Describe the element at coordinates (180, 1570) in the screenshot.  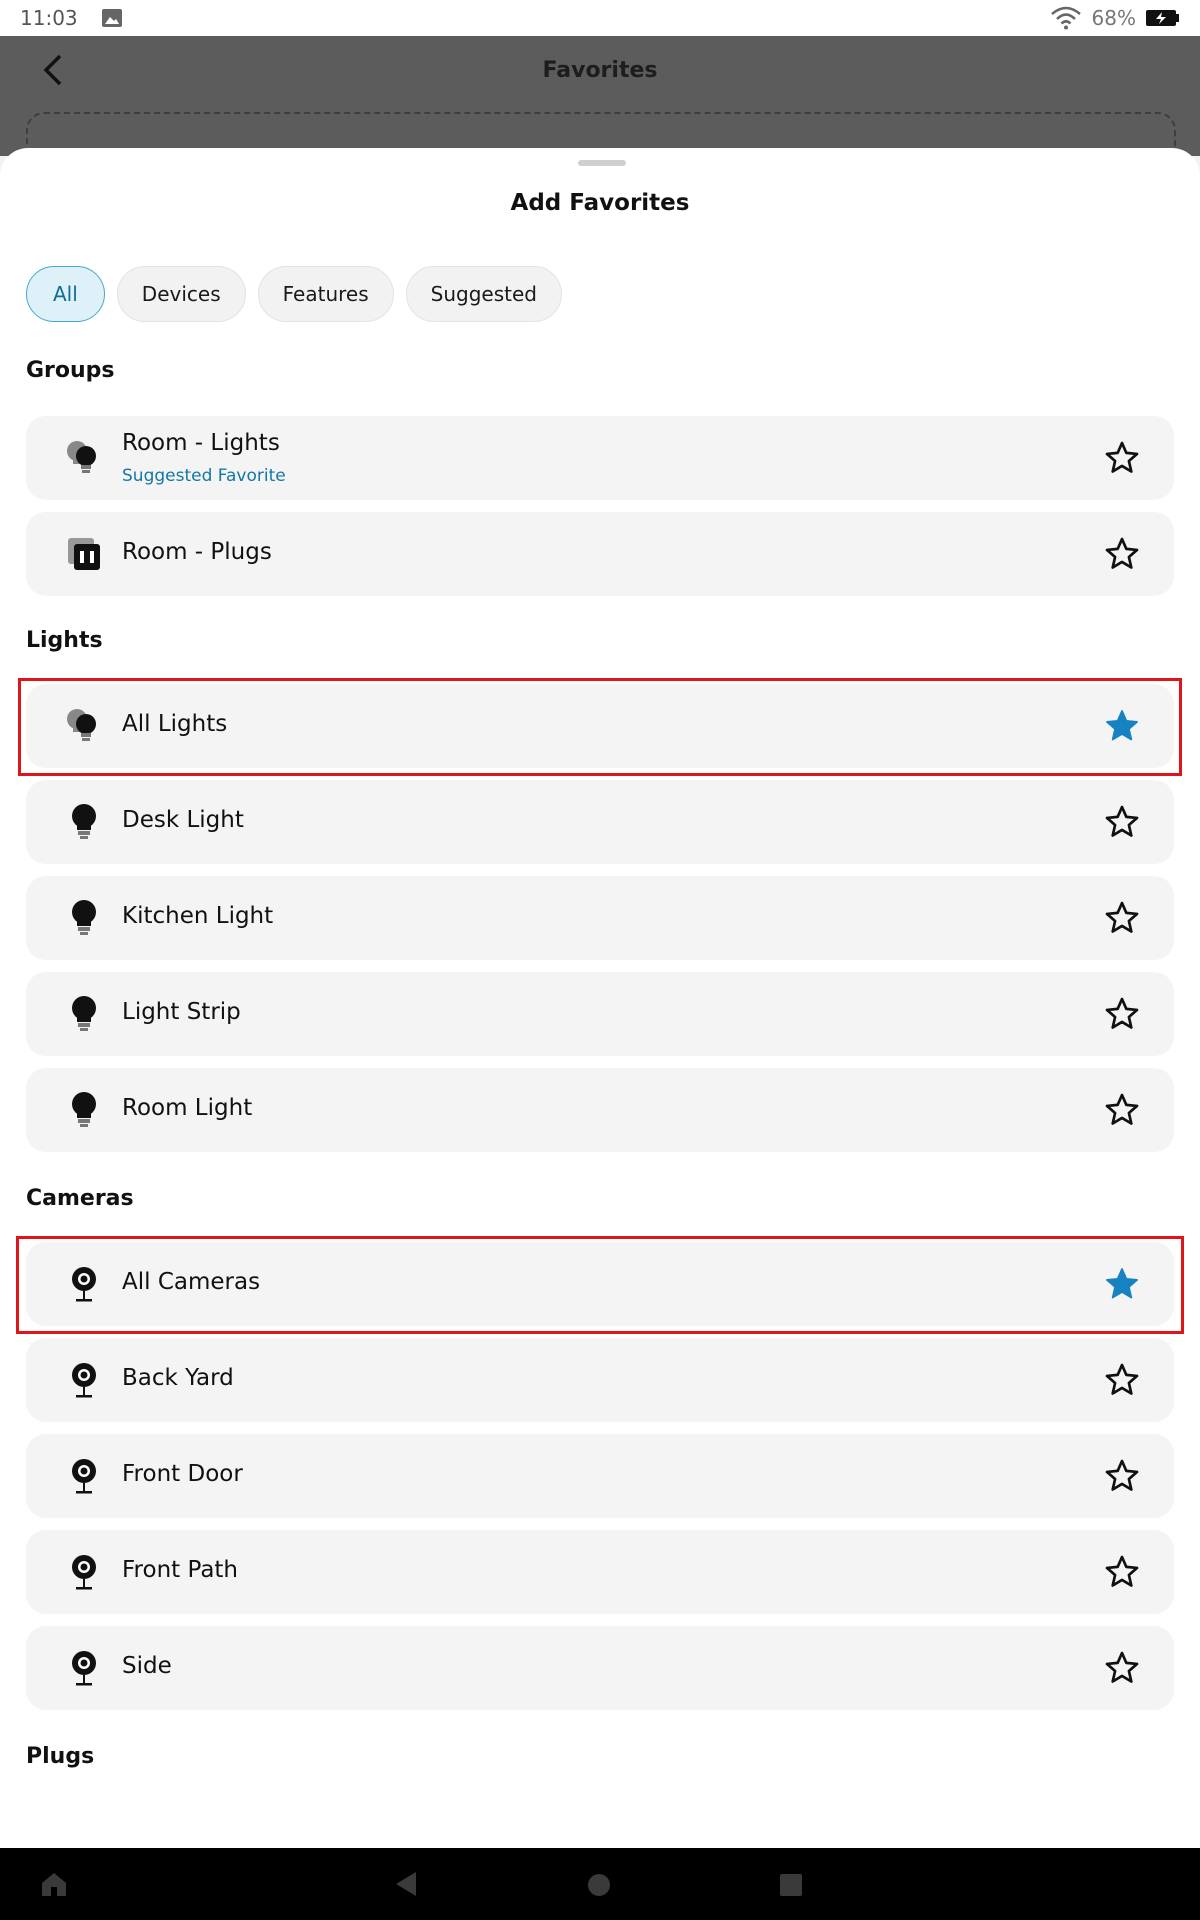
I see `list-item-label: Front Path` at that location.